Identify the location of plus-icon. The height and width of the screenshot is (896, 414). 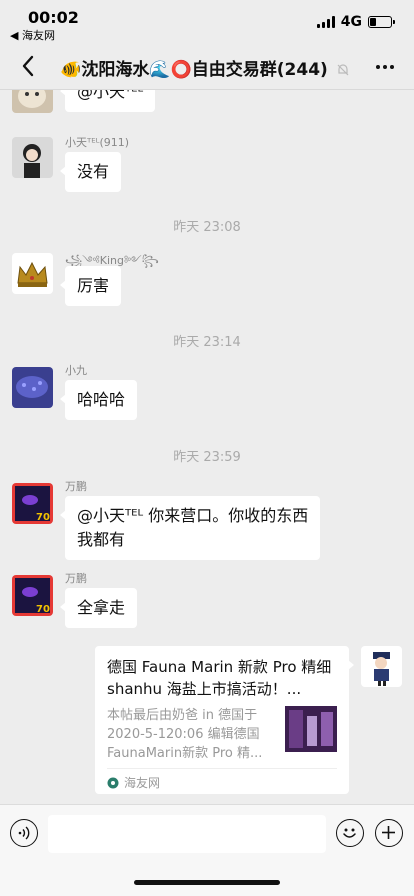
(388, 832).